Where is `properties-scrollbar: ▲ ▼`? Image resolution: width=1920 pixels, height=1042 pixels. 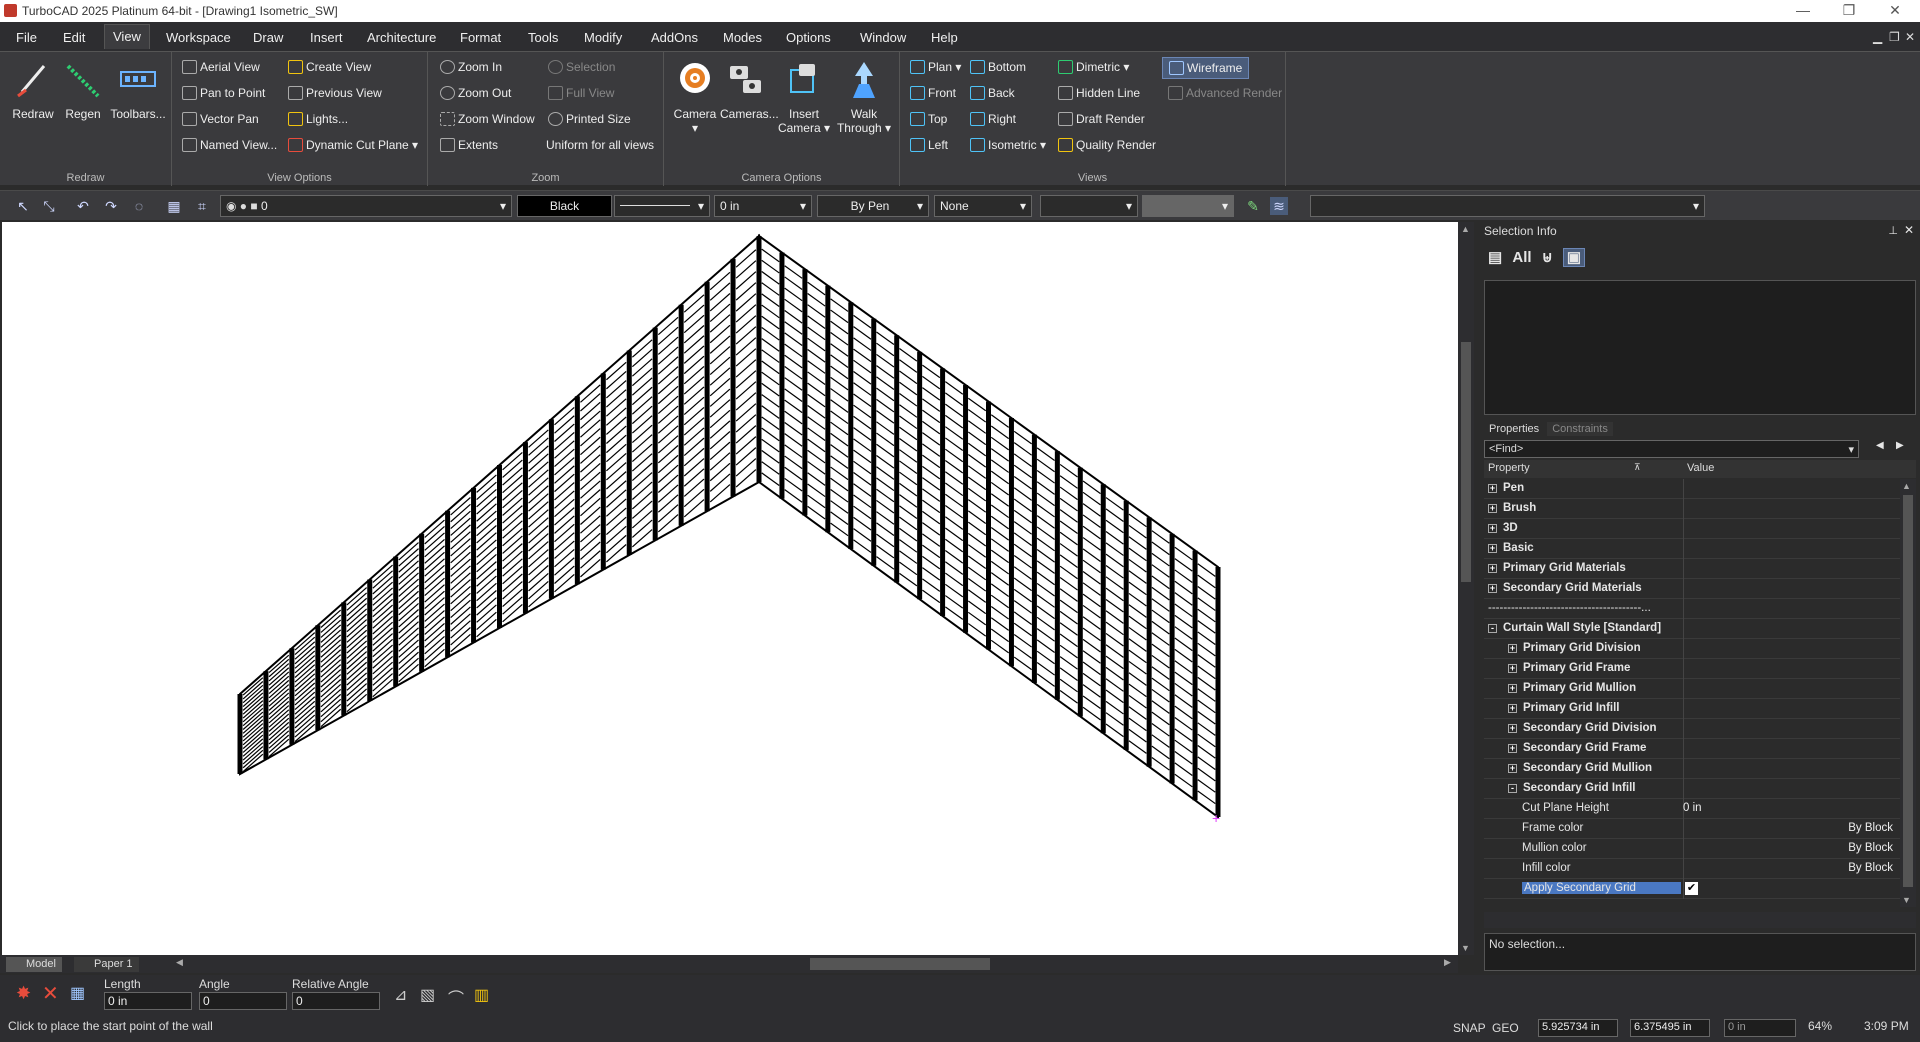 properties-scrollbar: ▲ ▼ is located at coordinates (1908, 693).